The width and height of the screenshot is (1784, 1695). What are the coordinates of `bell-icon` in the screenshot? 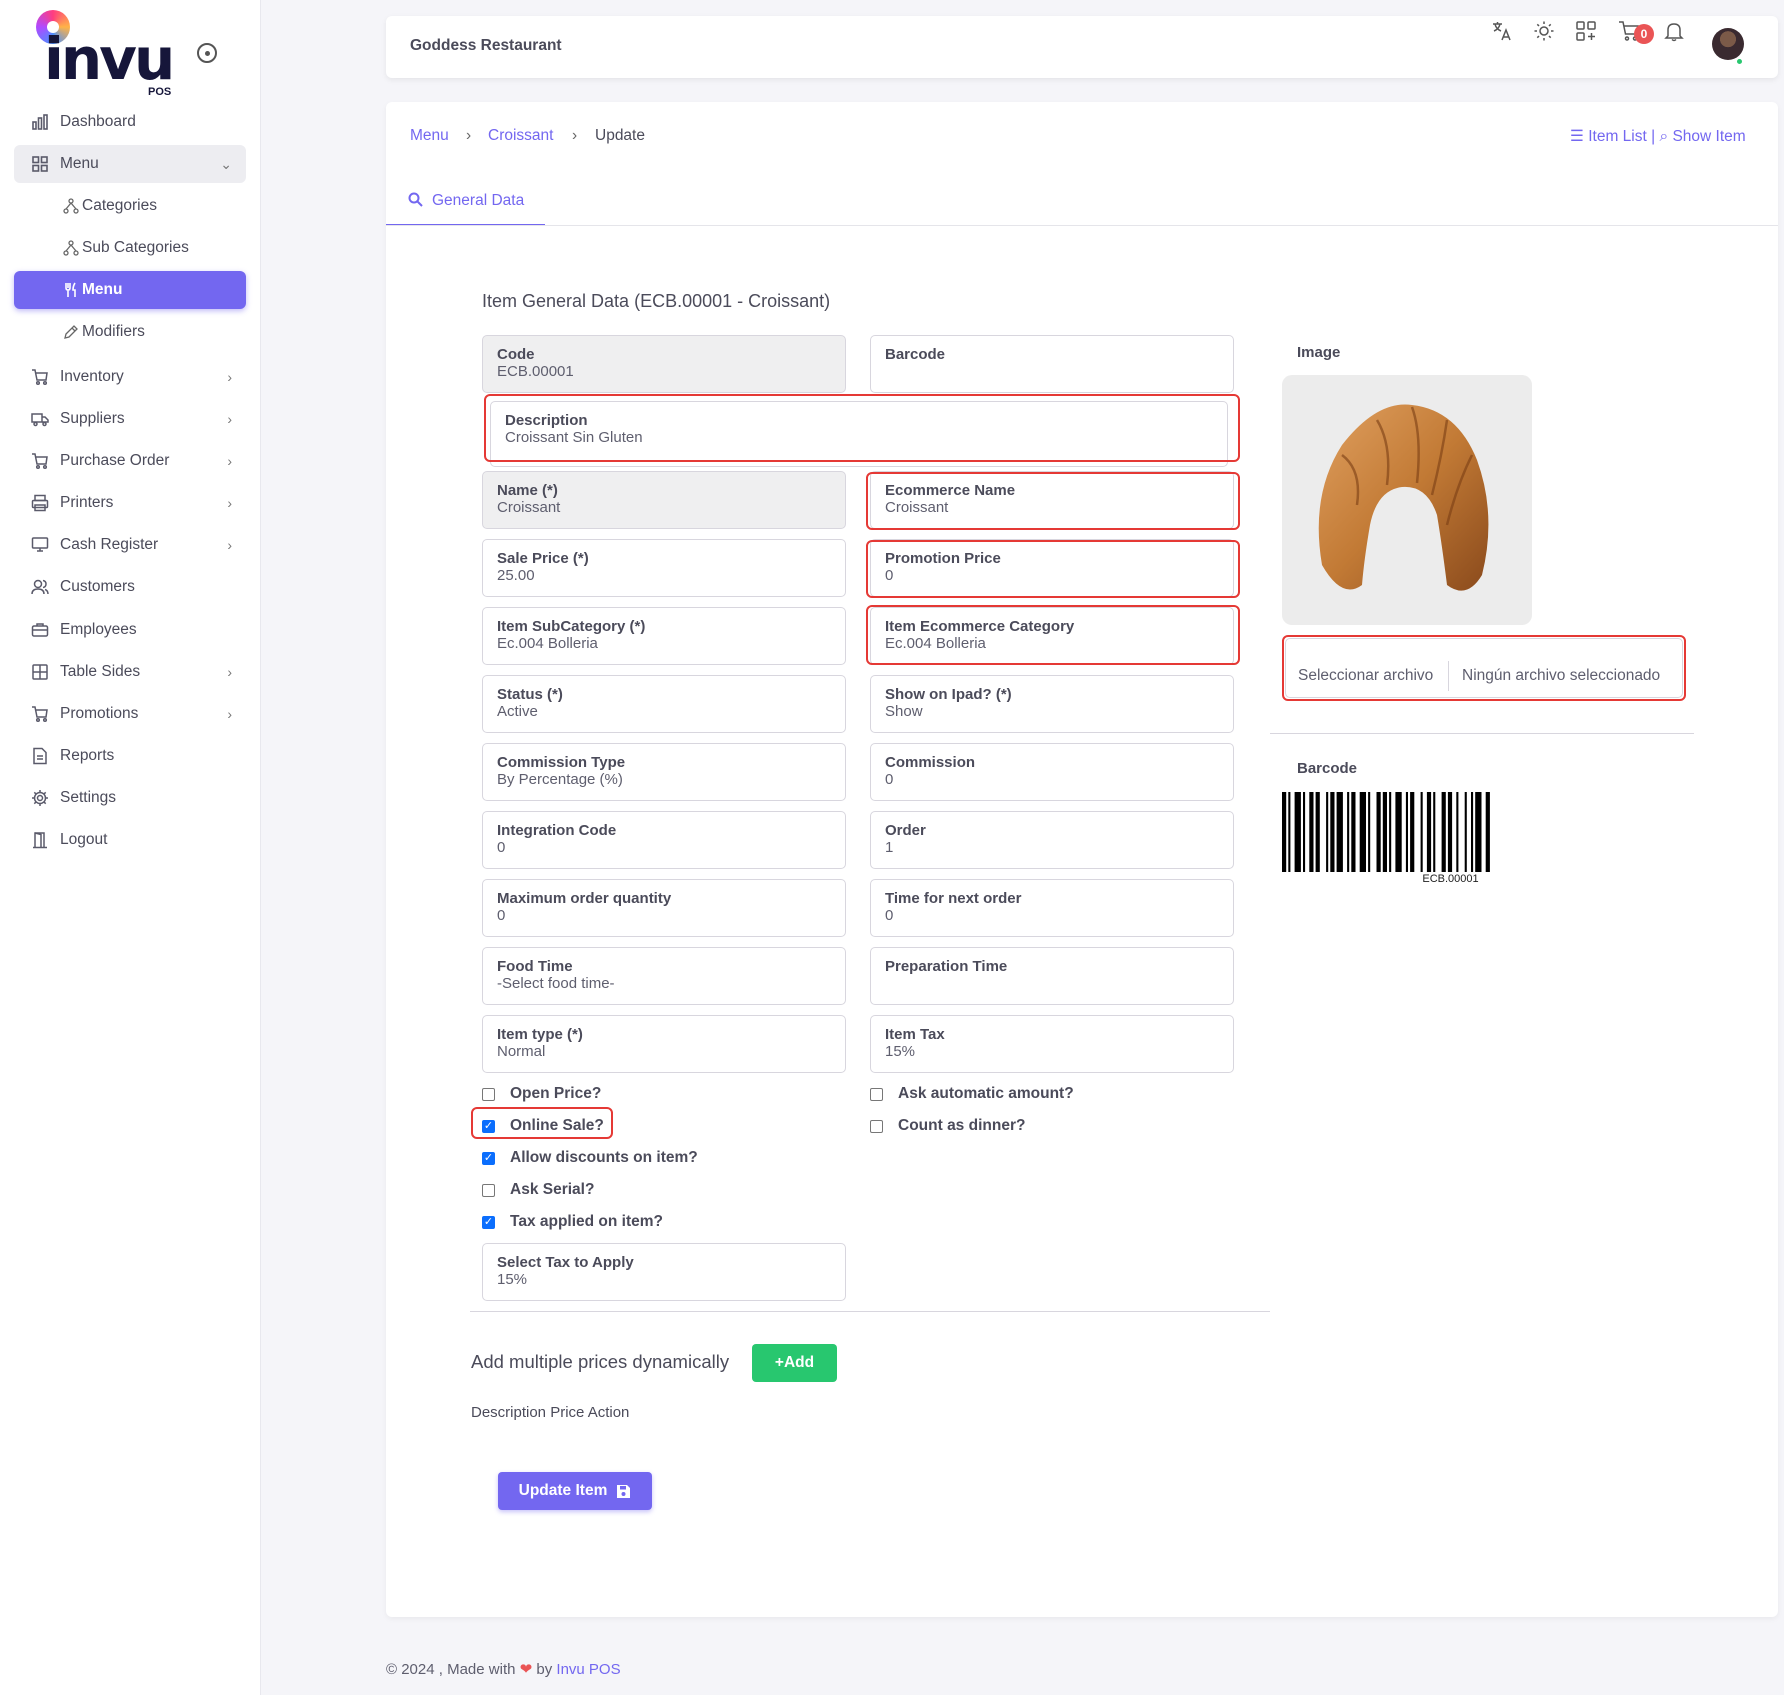 It's located at (1674, 31).